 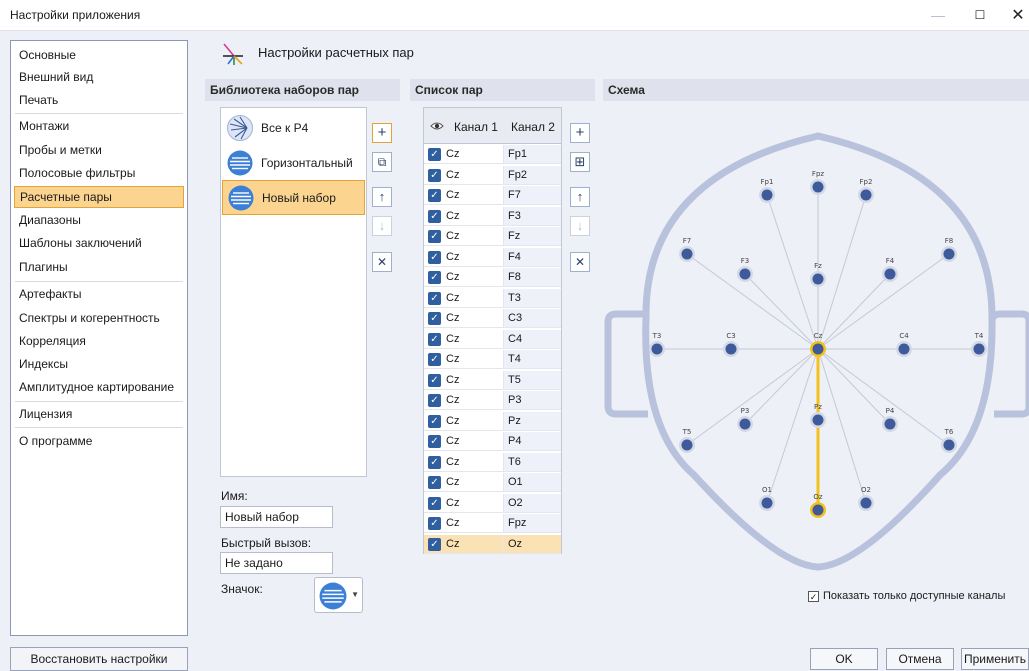 What do you see at coordinates (492, 298) in the screenshot?
I see `table-row: ✓ Cz T3` at bounding box center [492, 298].